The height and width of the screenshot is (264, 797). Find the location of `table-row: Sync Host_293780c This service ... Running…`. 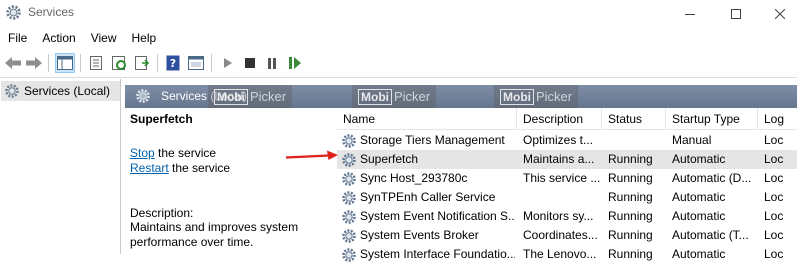

table-row: Sync Host_293780c This service ... Running… is located at coordinates (567, 178).